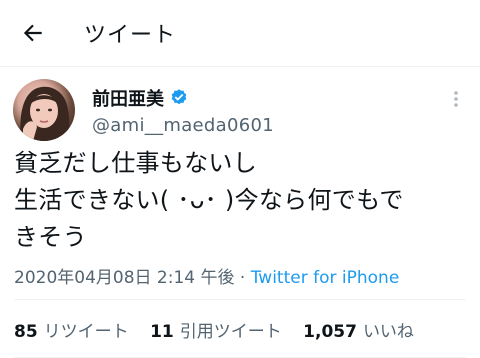  I want to click on user-handle: @ami__maeda0601, so click(183, 125).